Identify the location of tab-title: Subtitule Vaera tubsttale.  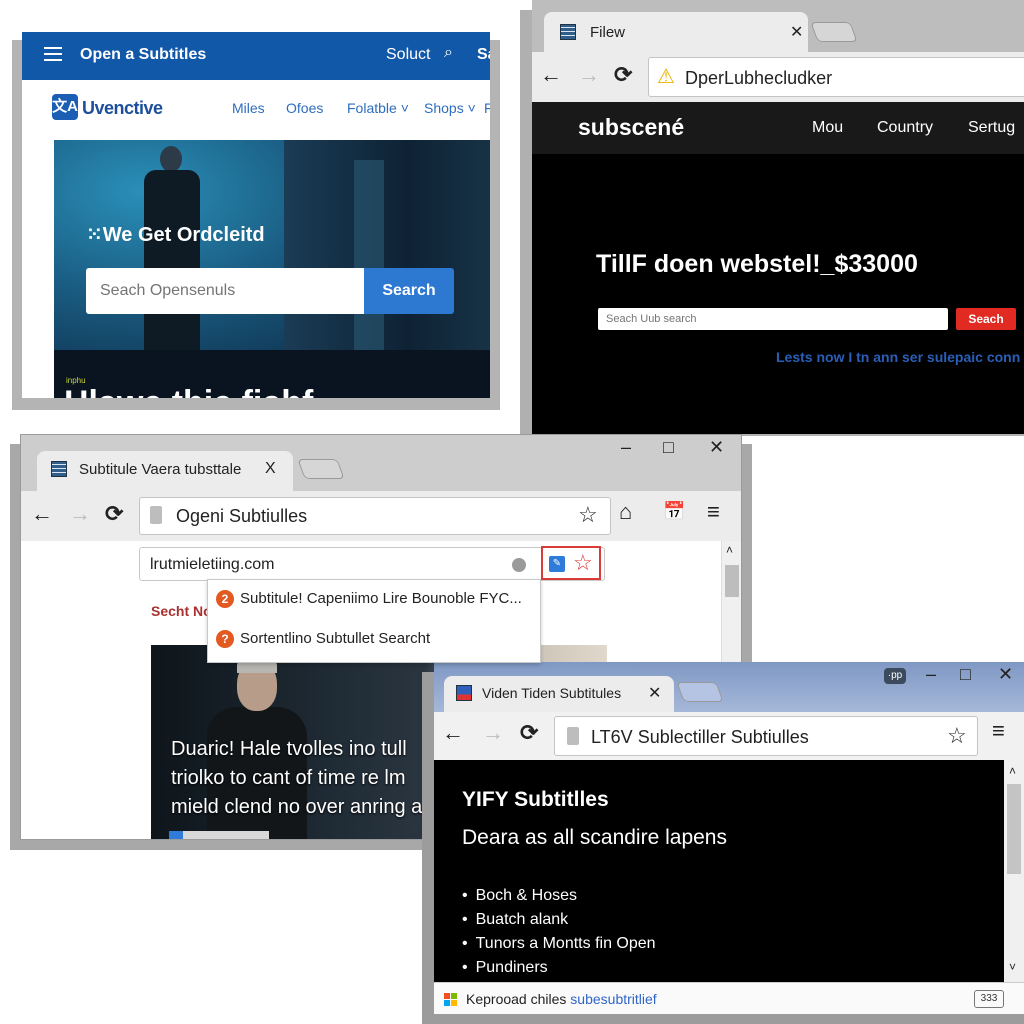
(160, 469).